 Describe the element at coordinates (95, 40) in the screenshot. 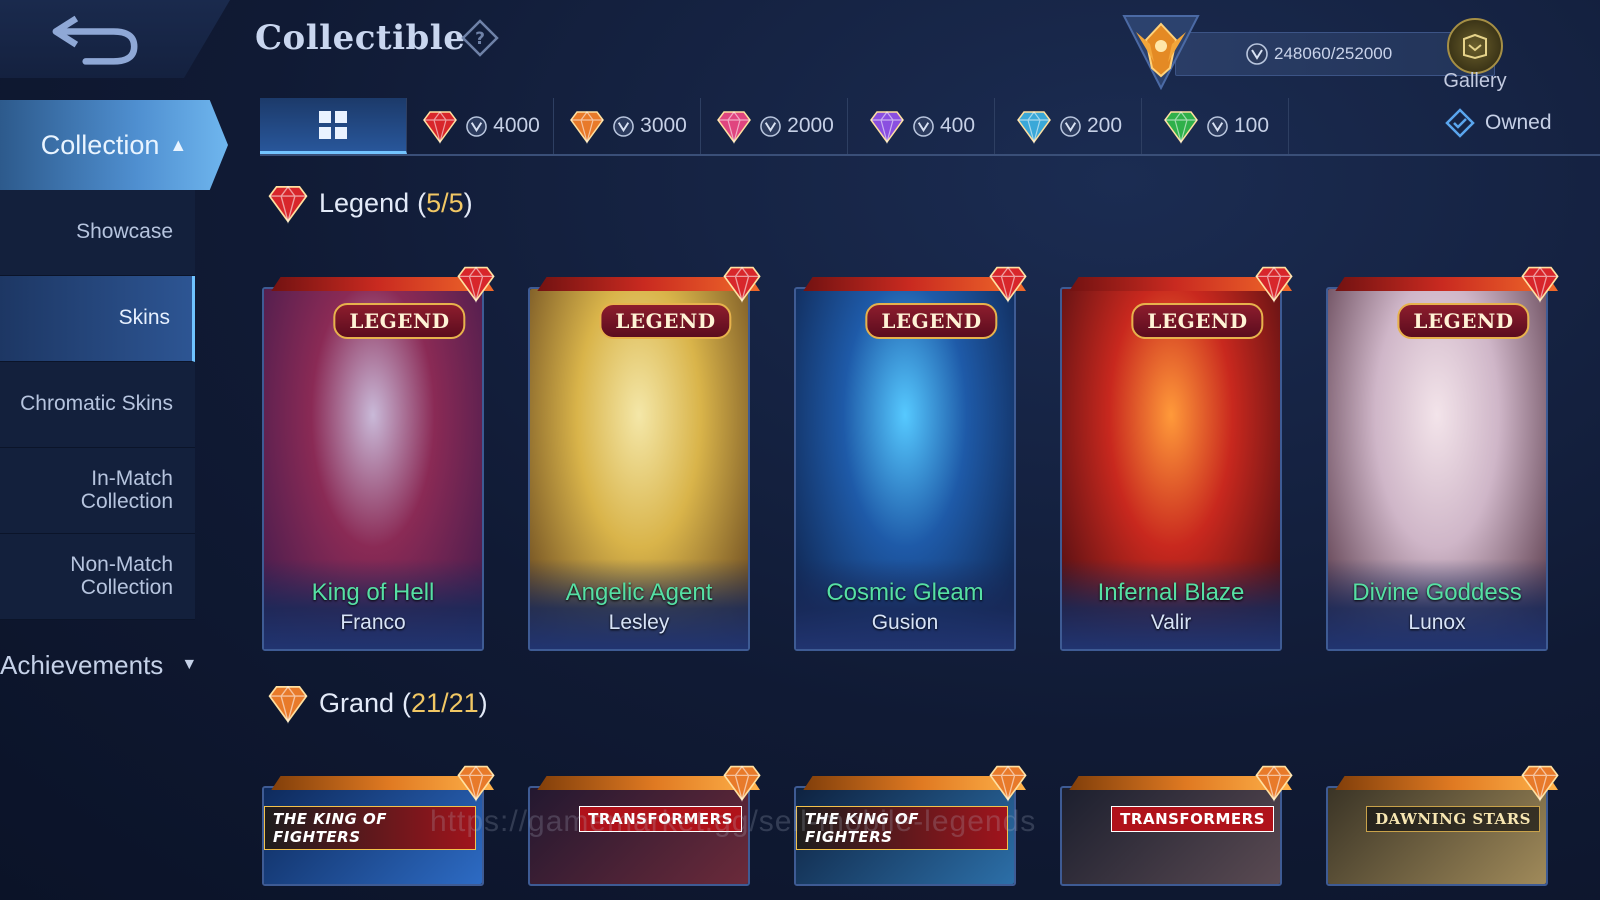

I see `back-arrow-icon` at that location.